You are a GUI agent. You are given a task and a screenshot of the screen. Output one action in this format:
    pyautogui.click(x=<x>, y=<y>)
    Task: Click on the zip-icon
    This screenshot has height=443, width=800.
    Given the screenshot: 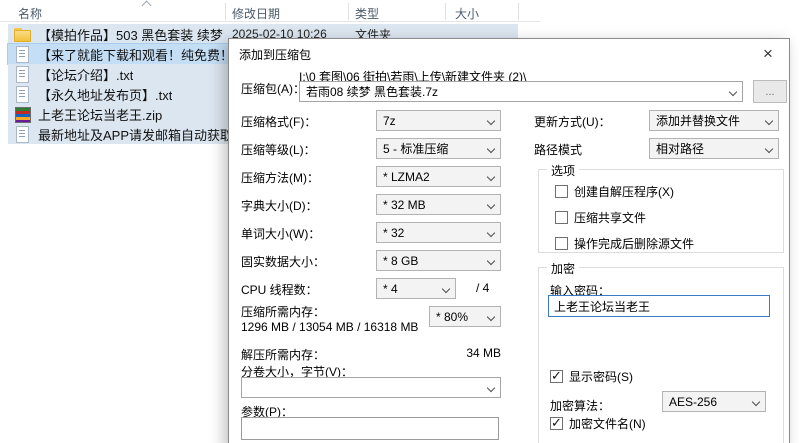 What is the action you would take?
    pyautogui.click(x=22, y=114)
    